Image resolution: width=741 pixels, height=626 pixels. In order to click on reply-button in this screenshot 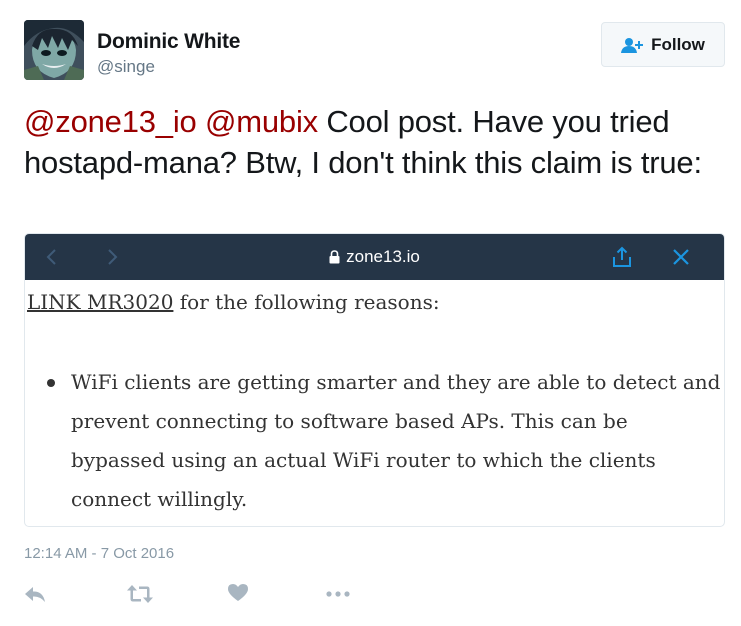, I will do `click(35, 594)`.